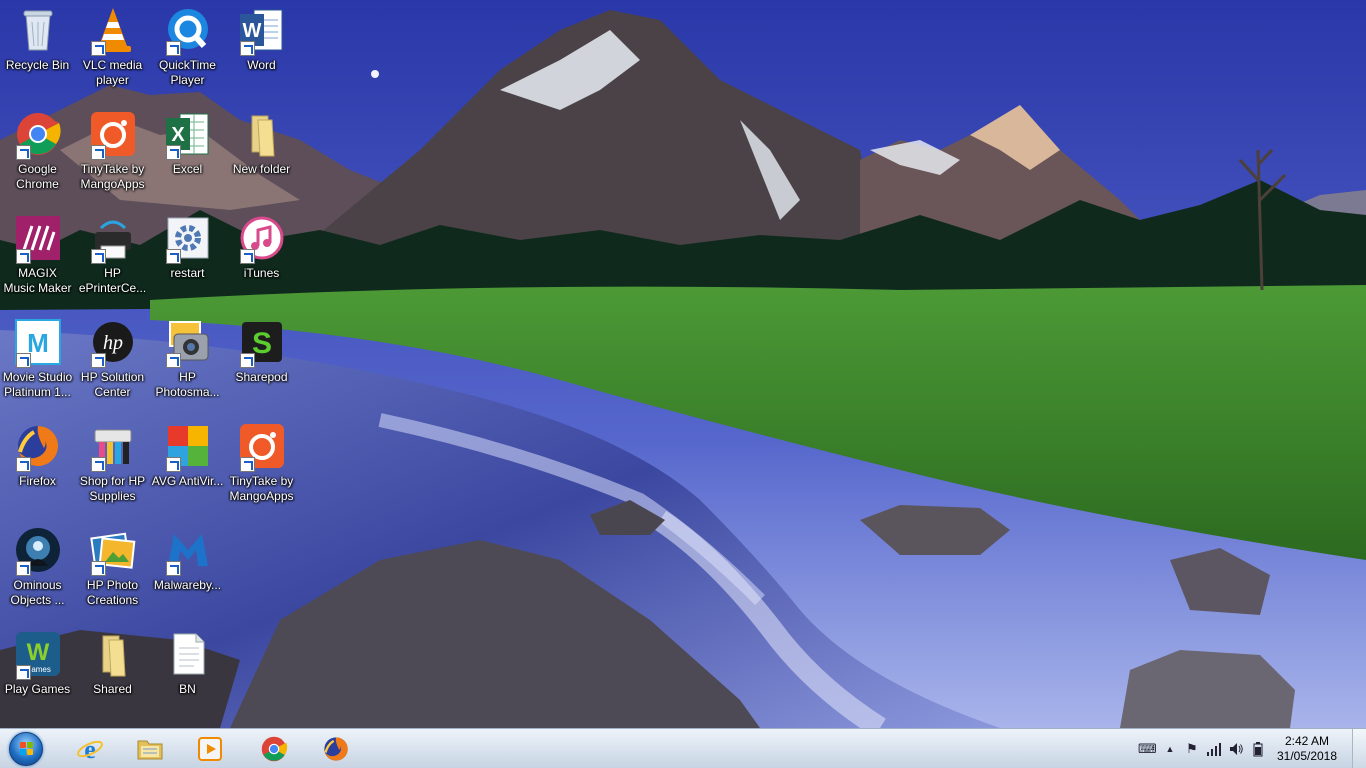  I want to click on desktop-icon-label: BN, so click(187, 689).